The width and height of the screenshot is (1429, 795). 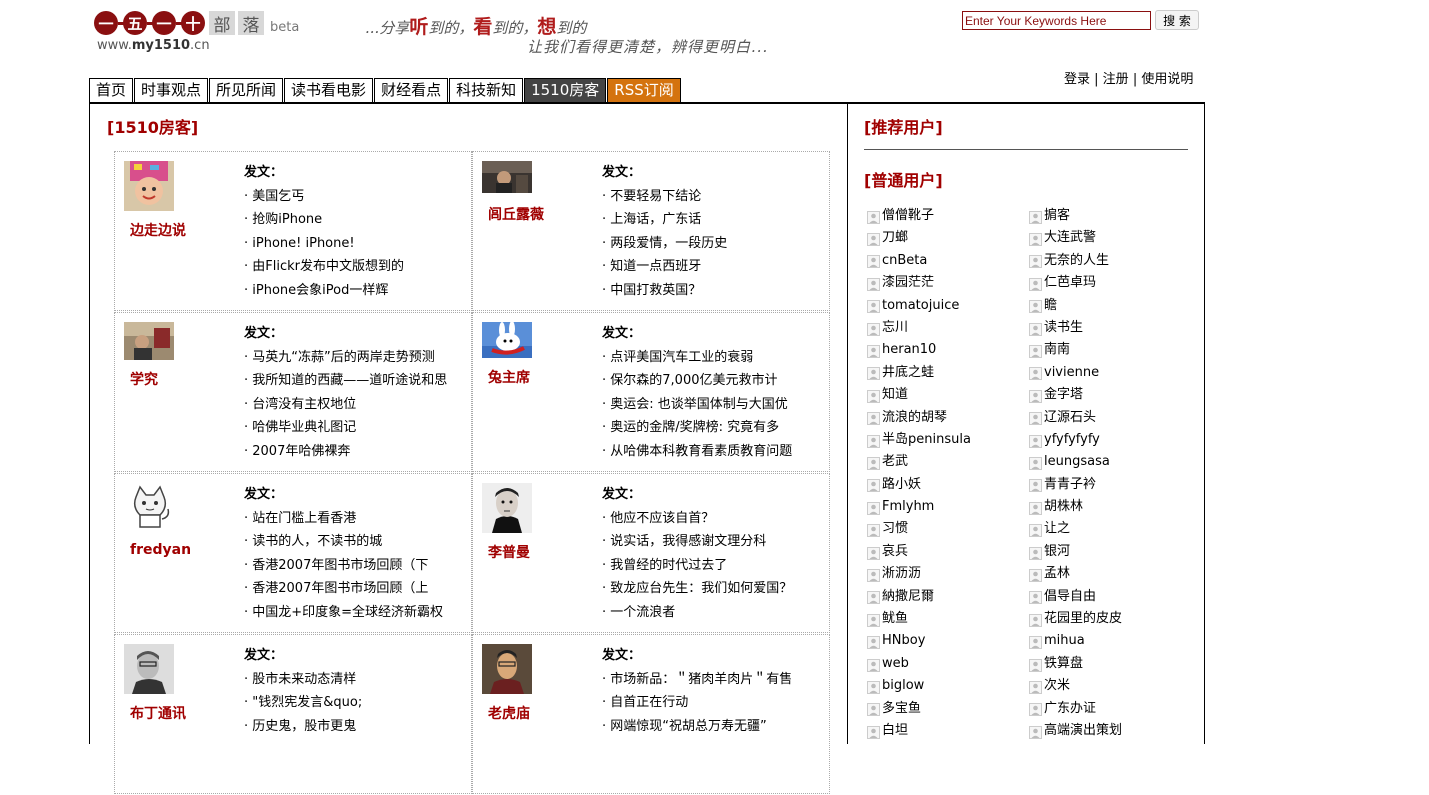 What do you see at coordinates (1110, 597) in the screenshot?
I see `user-link: 倡导自由` at bounding box center [1110, 597].